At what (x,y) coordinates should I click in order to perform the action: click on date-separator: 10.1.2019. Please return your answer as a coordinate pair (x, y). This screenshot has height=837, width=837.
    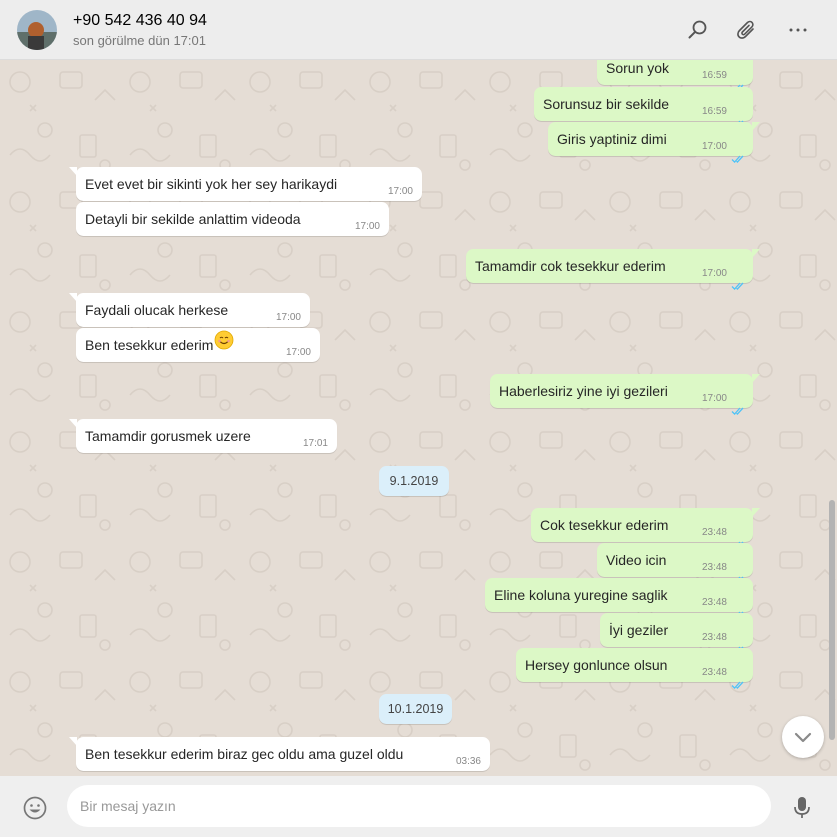
    Looking at the image, I should click on (415, 709).